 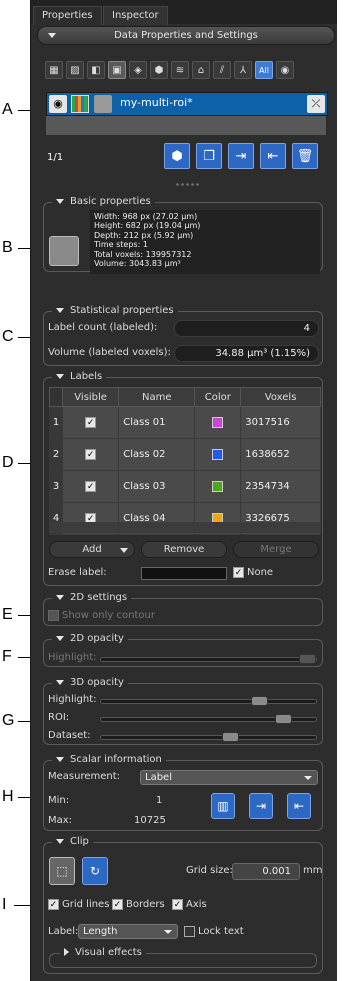 I want to click on tree-icon: ⅄, so click(x=243, y=70).